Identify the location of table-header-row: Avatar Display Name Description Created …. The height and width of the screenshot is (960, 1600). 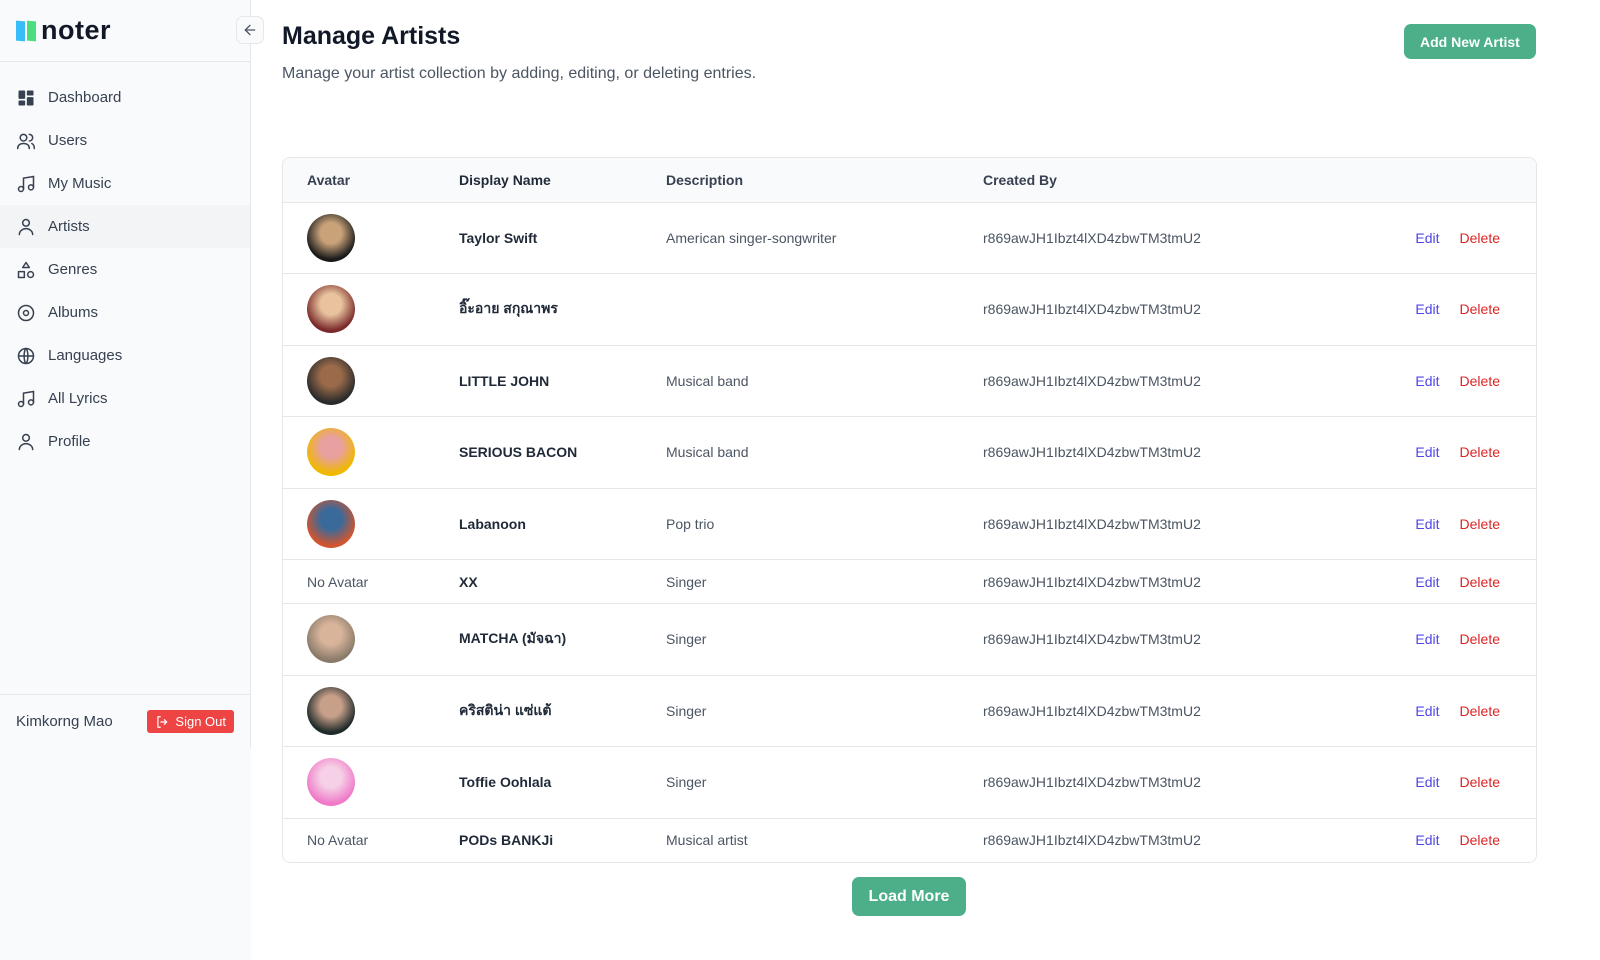
(909, 180).